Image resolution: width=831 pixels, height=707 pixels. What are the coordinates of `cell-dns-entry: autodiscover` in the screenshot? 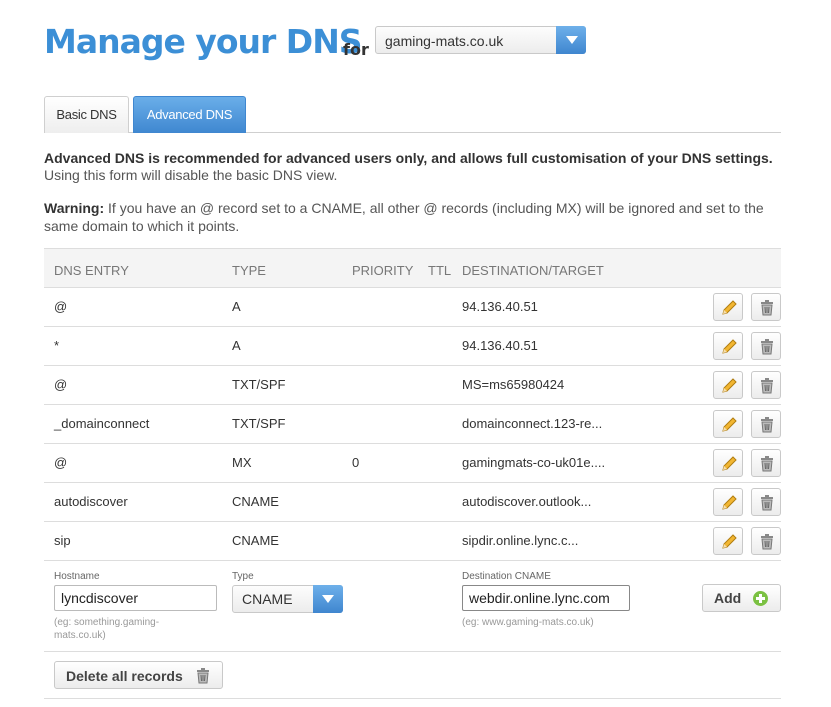 It's located at (91, 501).